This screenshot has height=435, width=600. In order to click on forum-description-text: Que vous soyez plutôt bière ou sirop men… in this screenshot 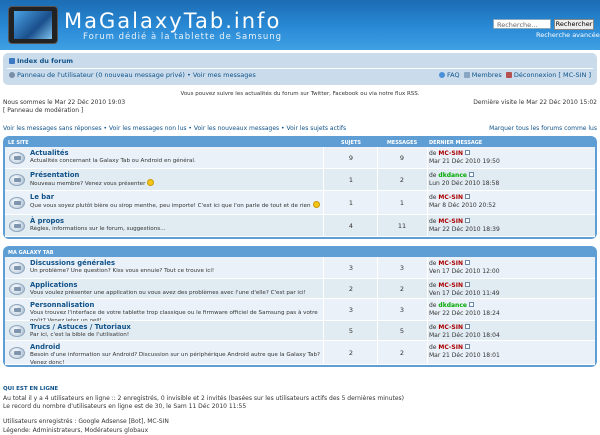, I will do `click(170, 206)`.